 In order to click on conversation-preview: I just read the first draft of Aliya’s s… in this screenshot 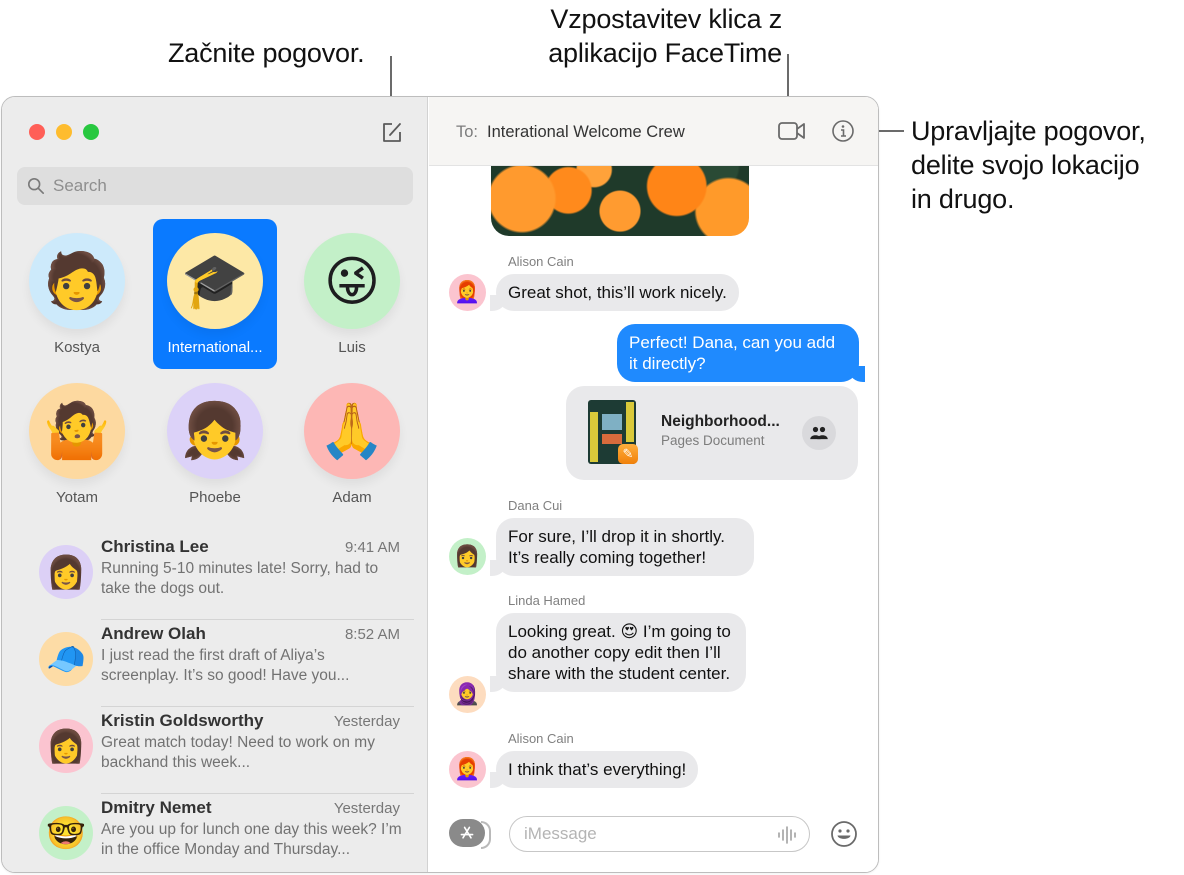, I will do `click(225, 665)`.